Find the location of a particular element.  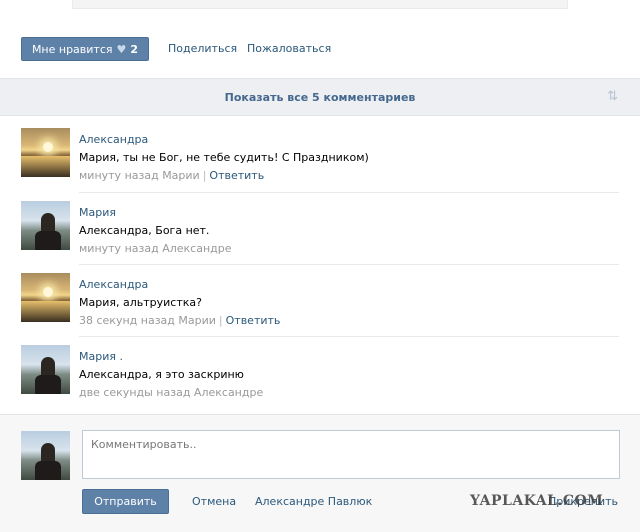

comment-text: Мария, альтруистка? is located at coordinates (140, 302).